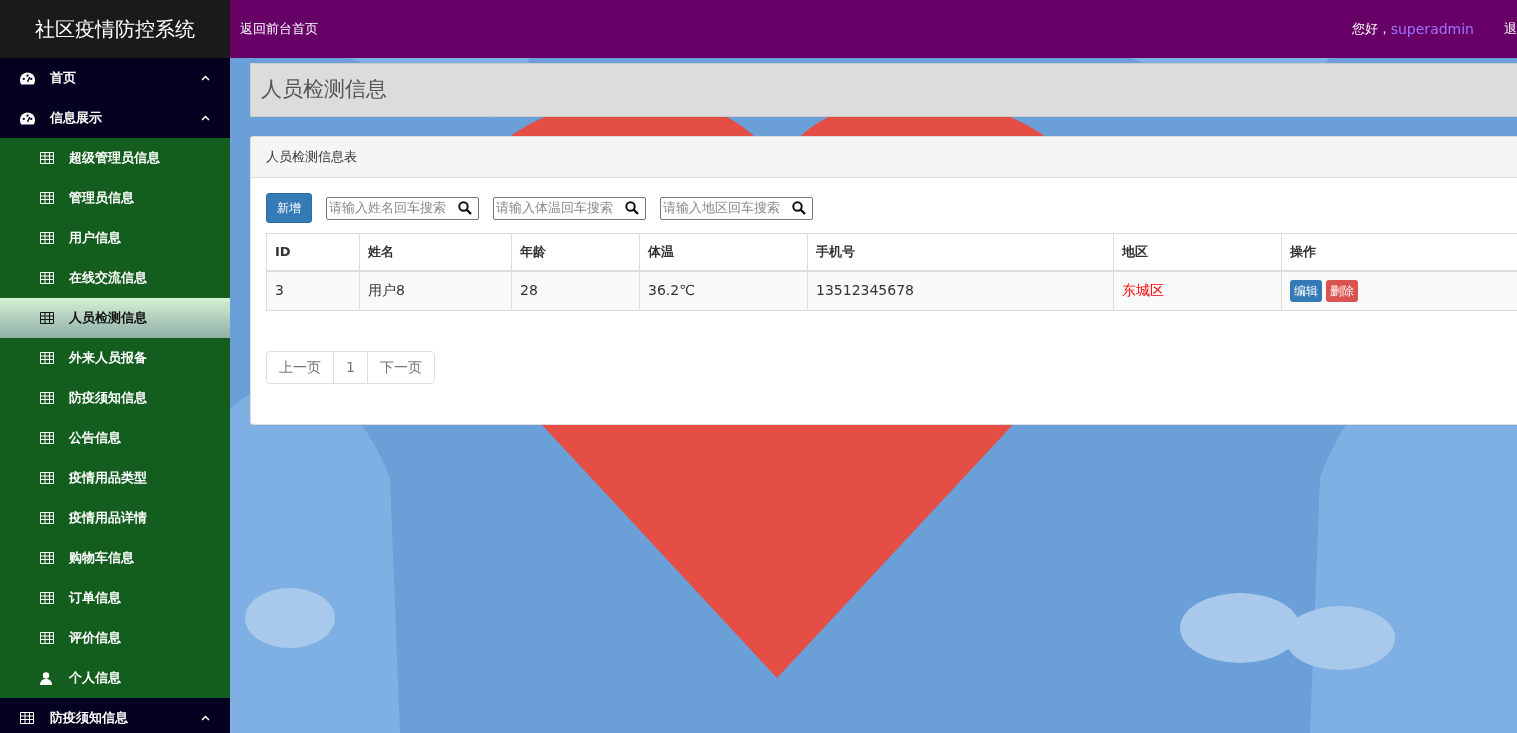  Describe the element at coordinates (115, 358) in the screenshot. I see `nav-item: 外来人员报备` at that location.